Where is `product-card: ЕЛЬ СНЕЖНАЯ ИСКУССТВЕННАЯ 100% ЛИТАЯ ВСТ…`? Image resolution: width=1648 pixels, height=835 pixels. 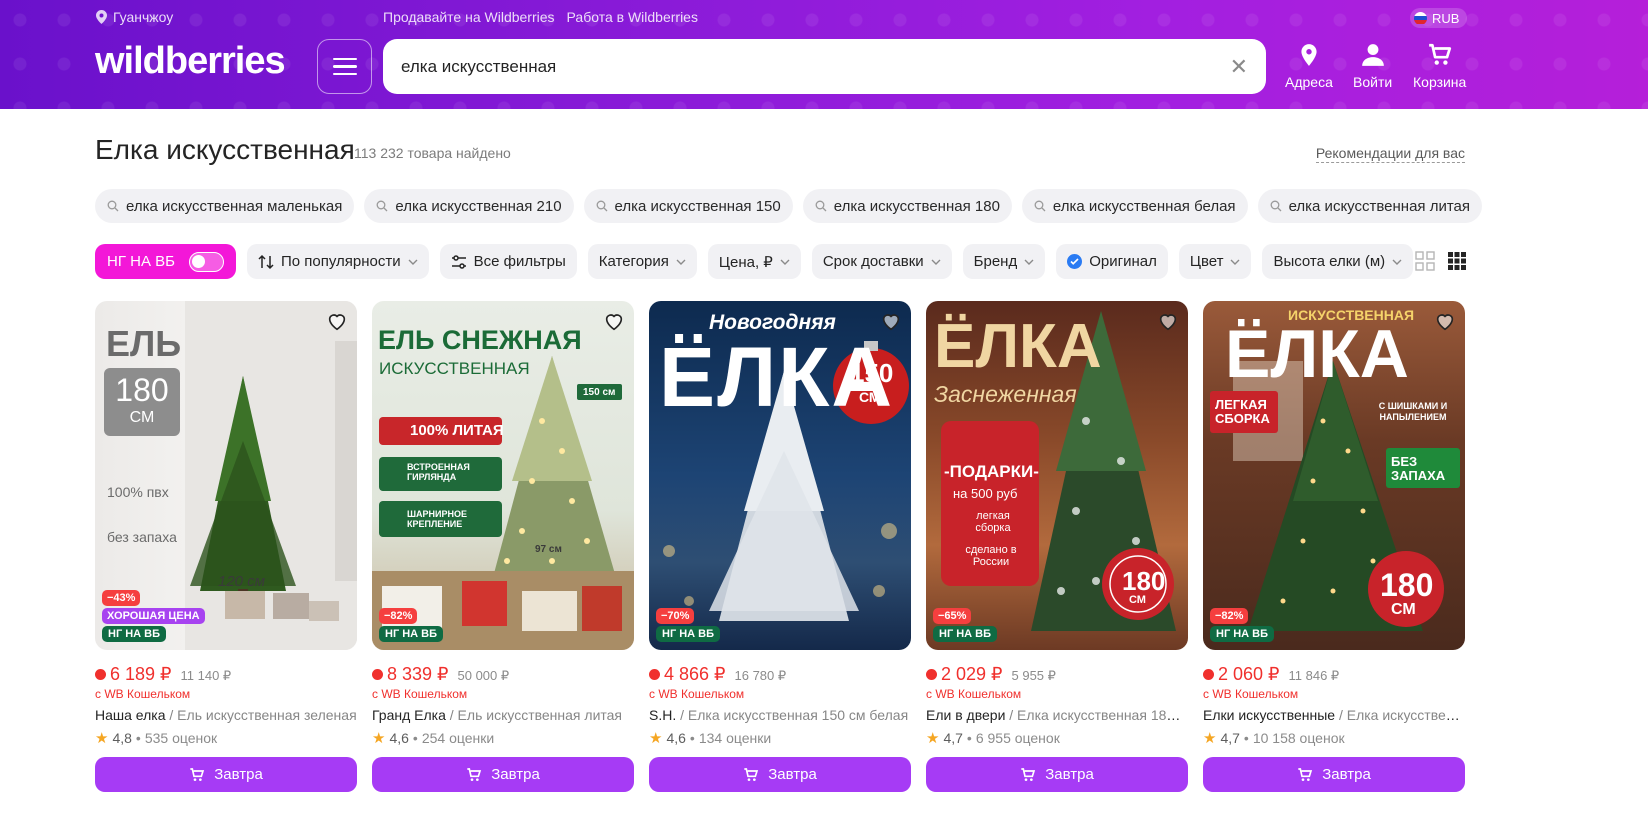 product-card: ЕЛЬ СНЕЖНАЯ ИСКУССТВЕННАЯ 100% ЛИТАЯ ВСТ… is located at coordinates (503, 546).